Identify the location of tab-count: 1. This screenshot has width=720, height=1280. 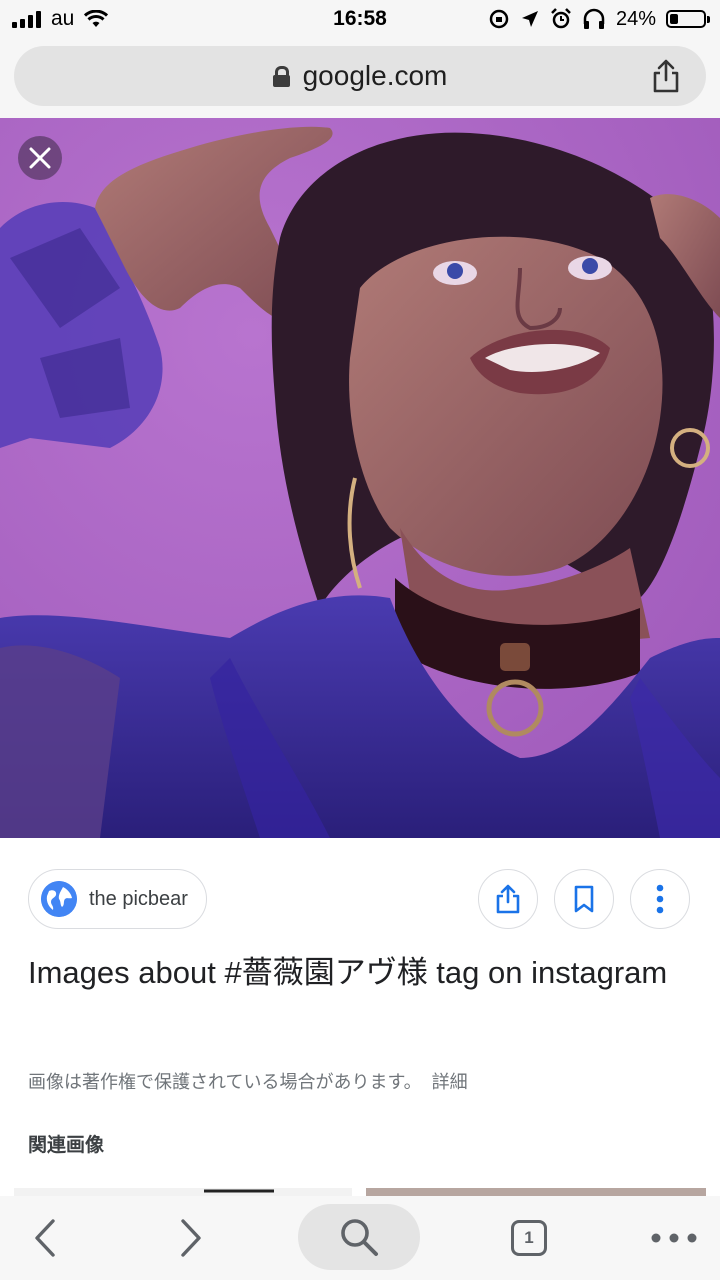
(529, 1237).